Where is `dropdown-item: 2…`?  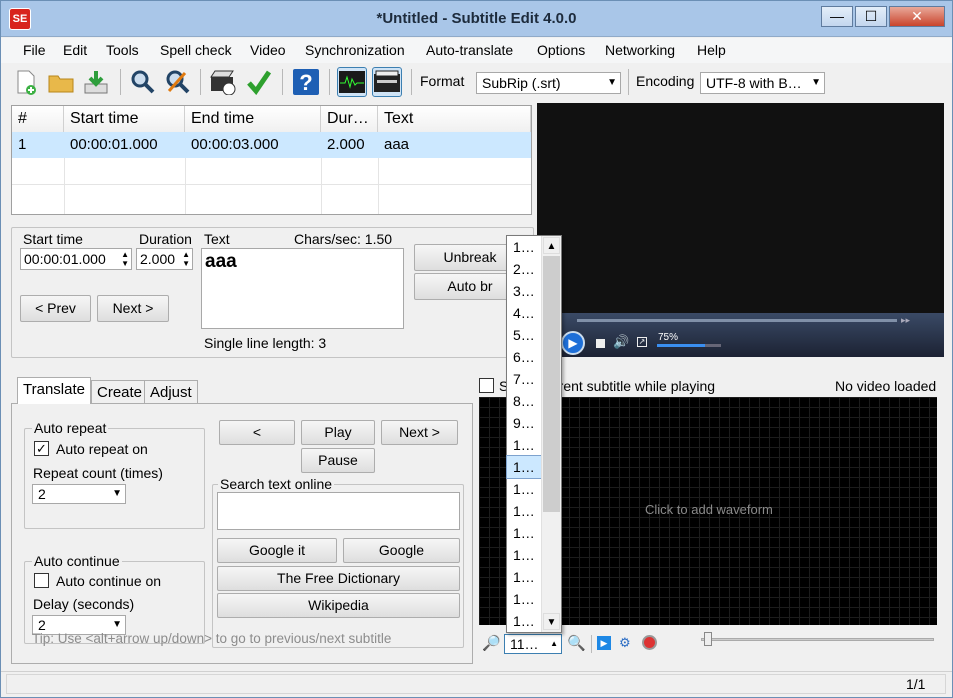
dropdown-item: 2… is located at coordinates (524, 269).